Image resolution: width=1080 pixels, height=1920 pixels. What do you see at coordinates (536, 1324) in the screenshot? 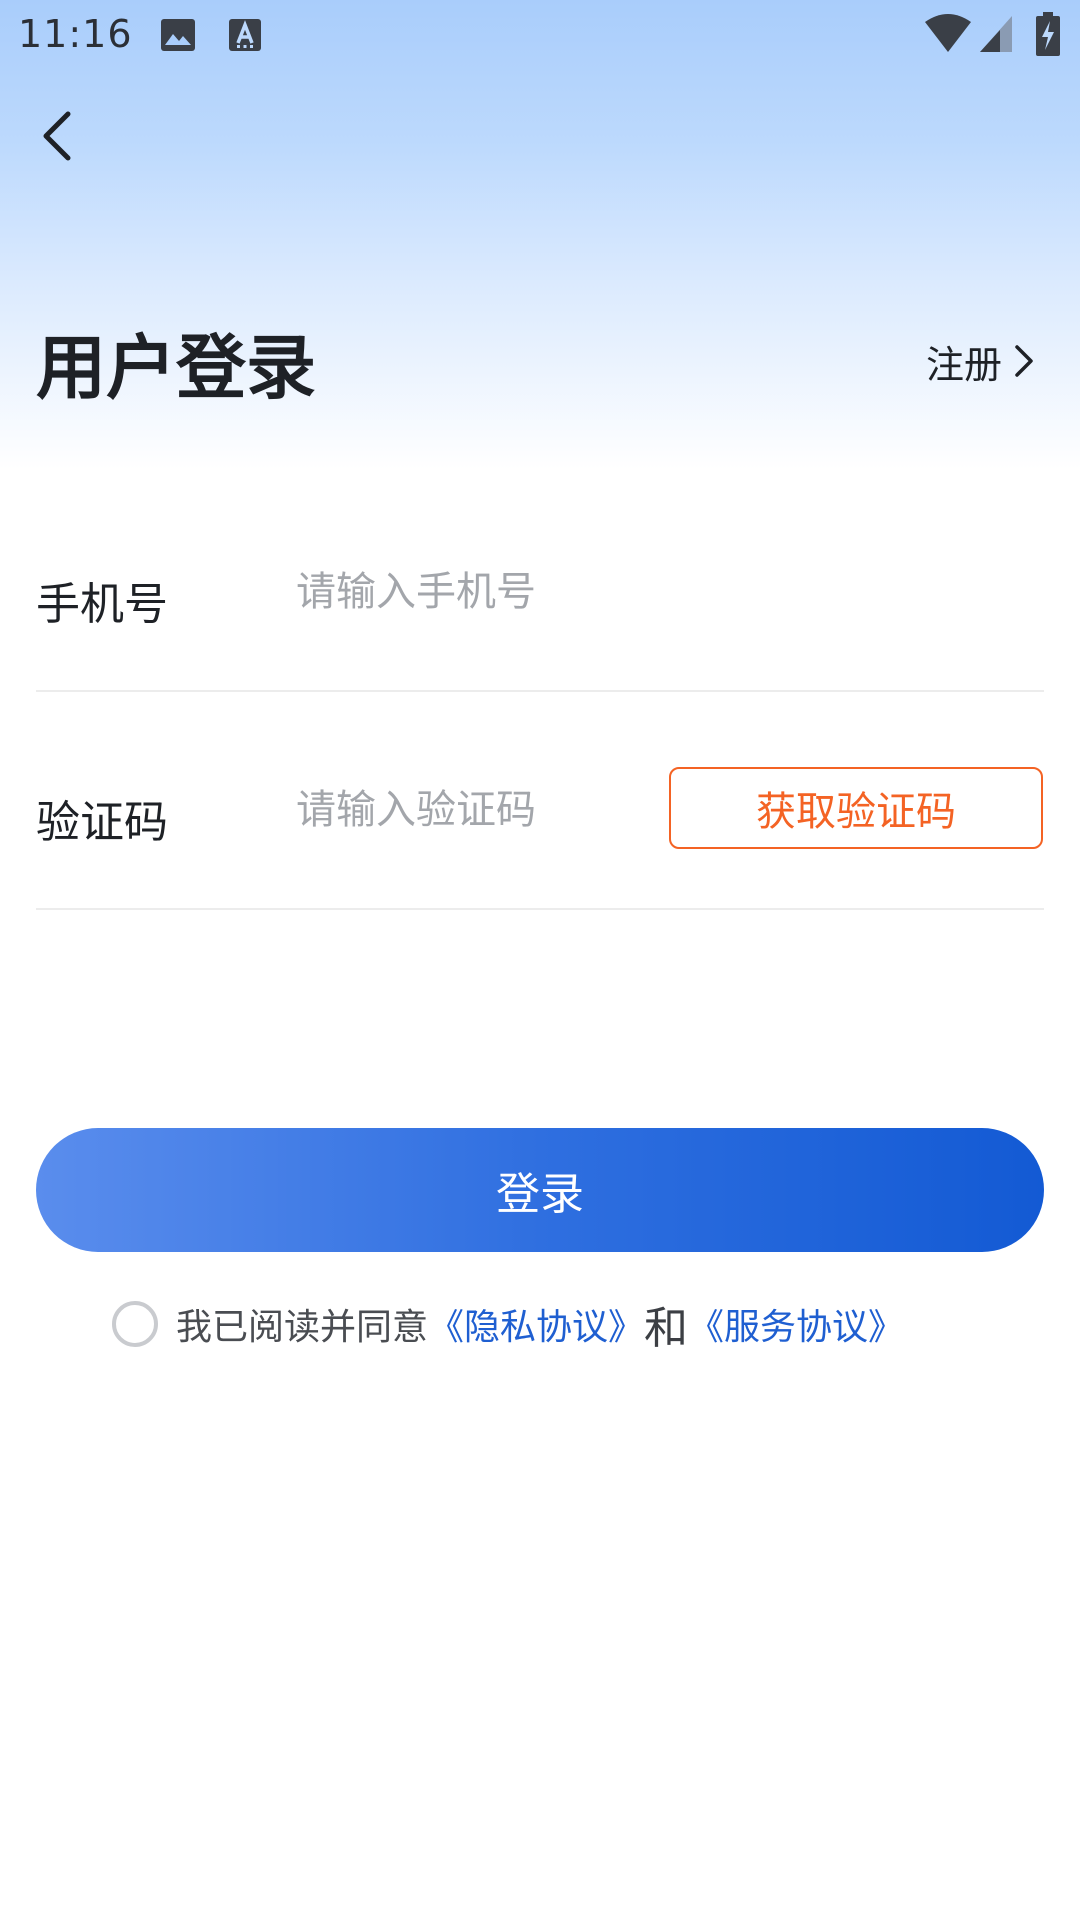
I see `privacy-link: 《隐私协议》` at bounding box center [536, 1324].